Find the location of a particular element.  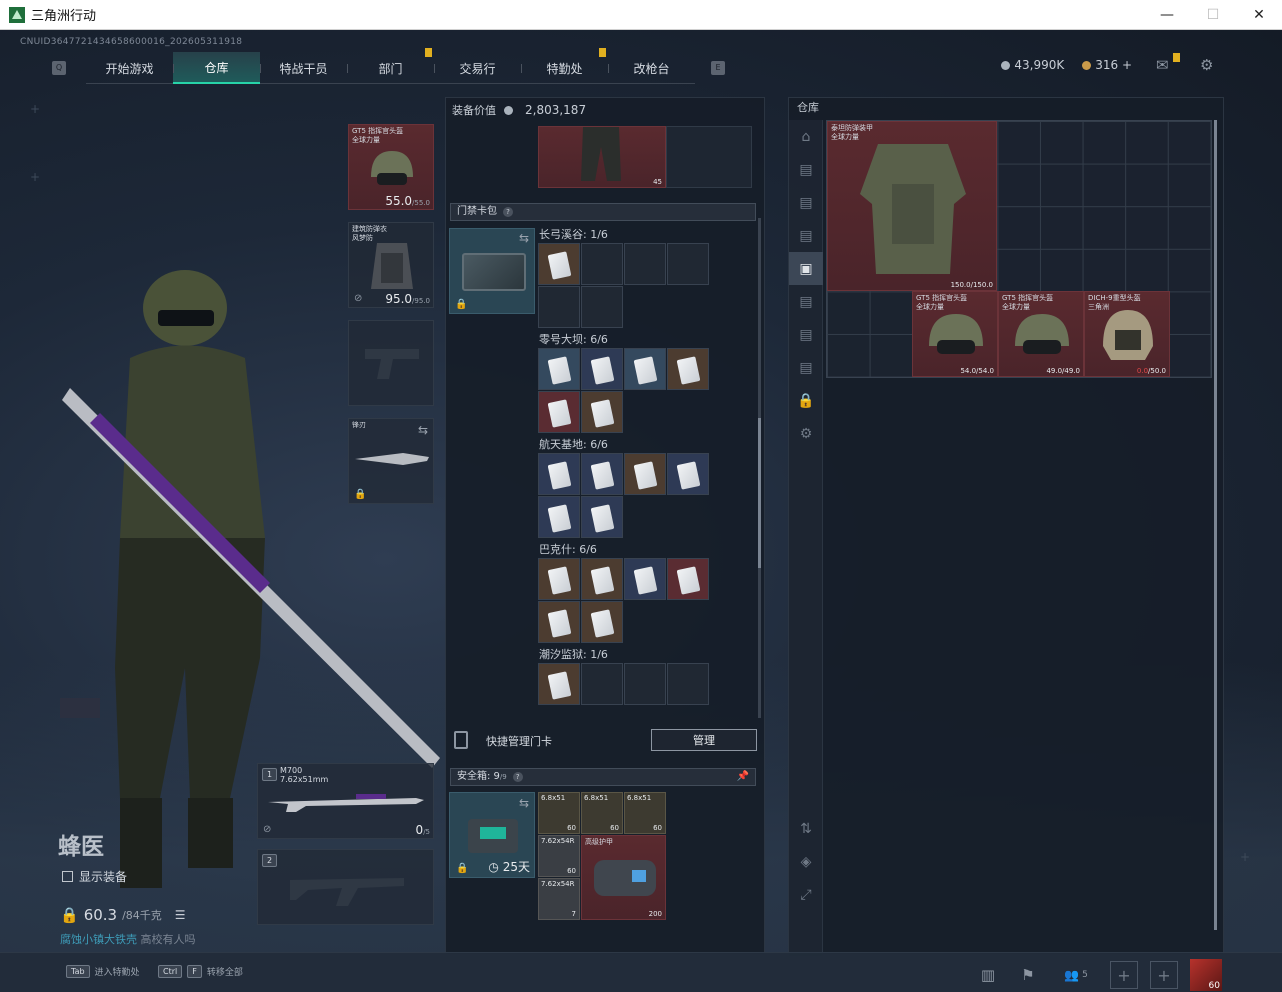

minimize-button: — is located at coordinates (1167, 15).